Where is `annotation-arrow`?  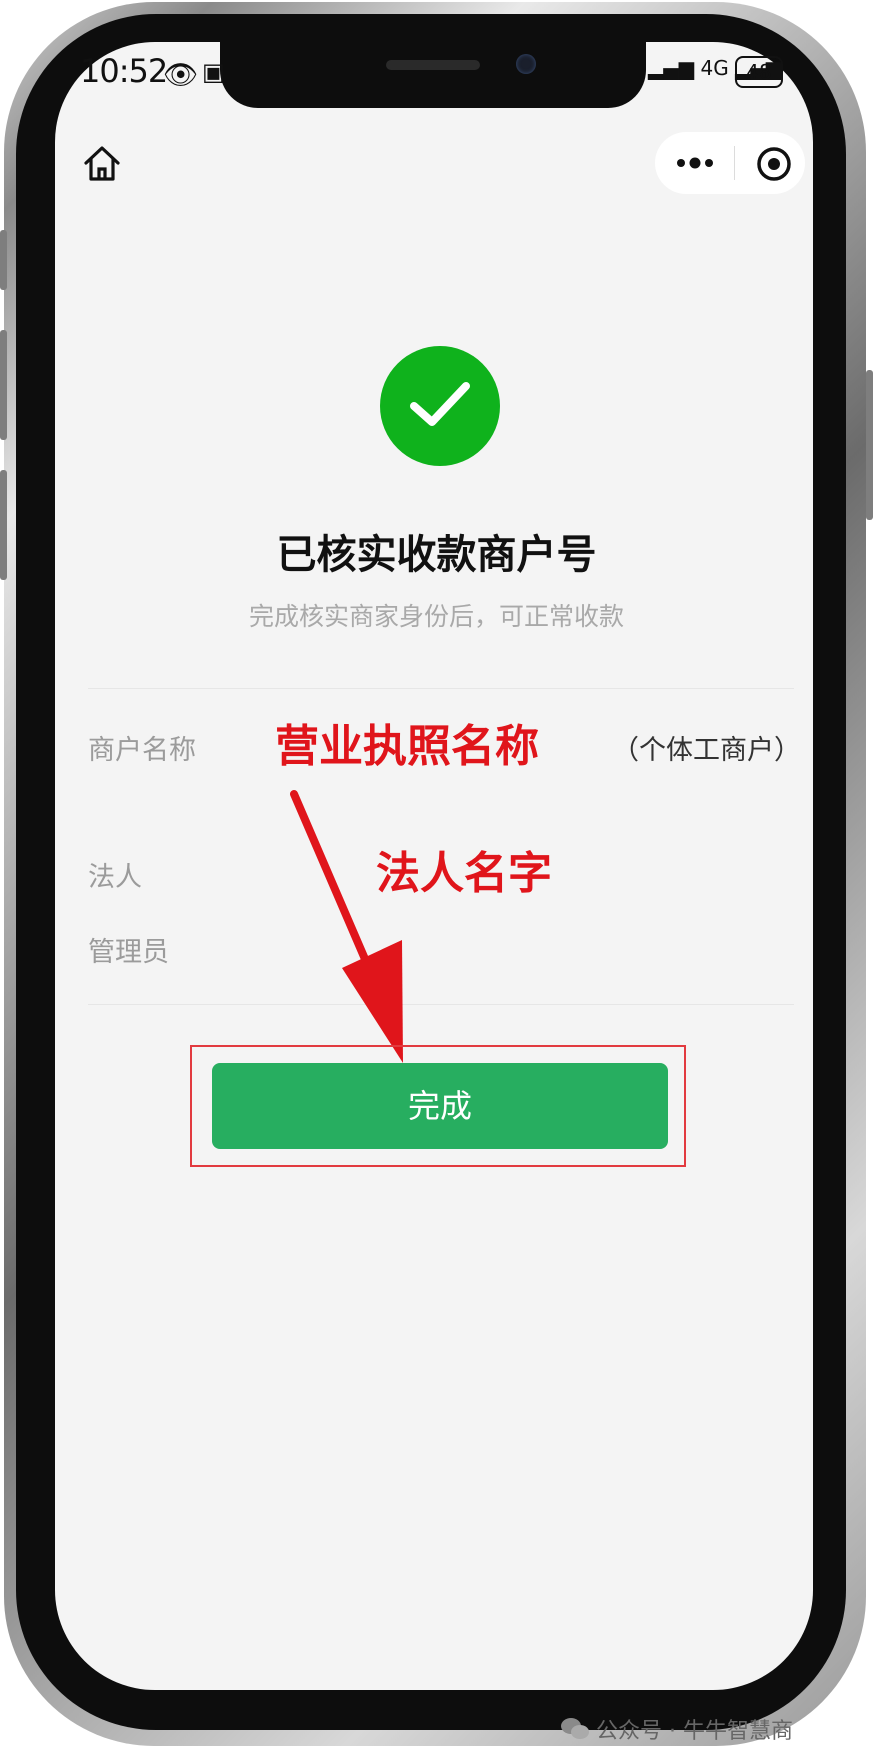
annotation-arrow is located at coordinates (346, 926).